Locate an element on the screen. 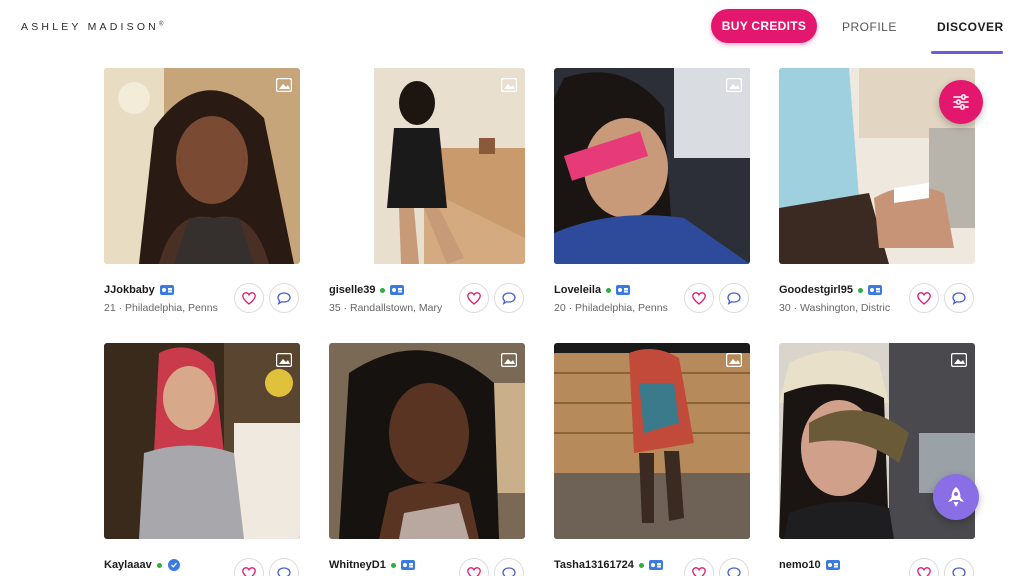 The height and width of the screenshot is (576, 1024). profile-username: nemo10 is located at coordinates (800, 565).